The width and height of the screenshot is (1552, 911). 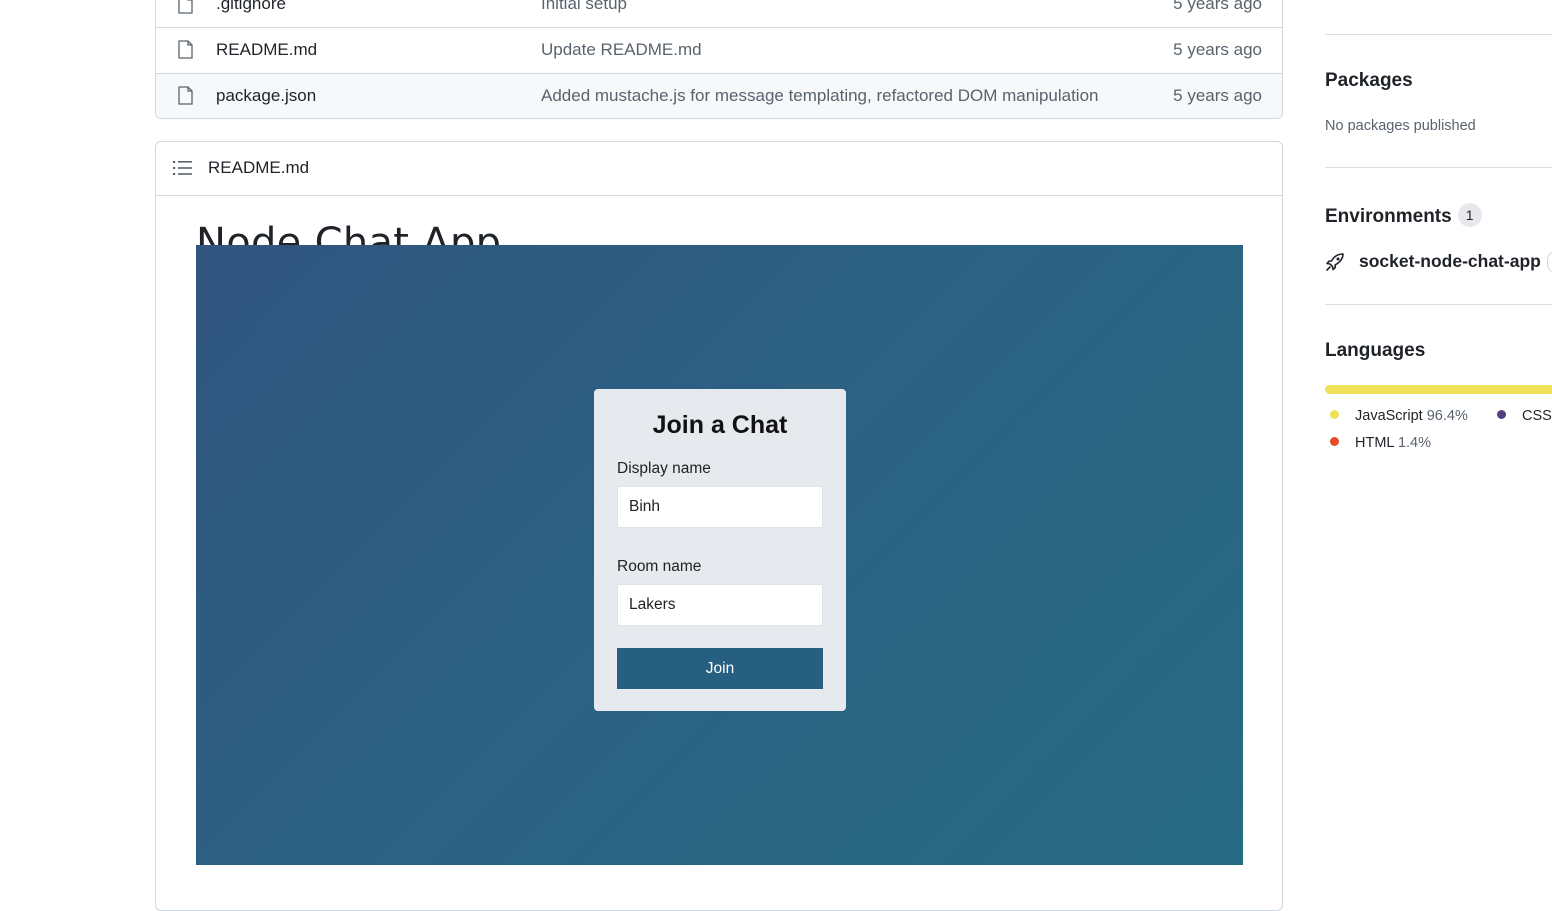 I want to click on language-item-html: HTML 1.4%, so click(x=1380, y=443).